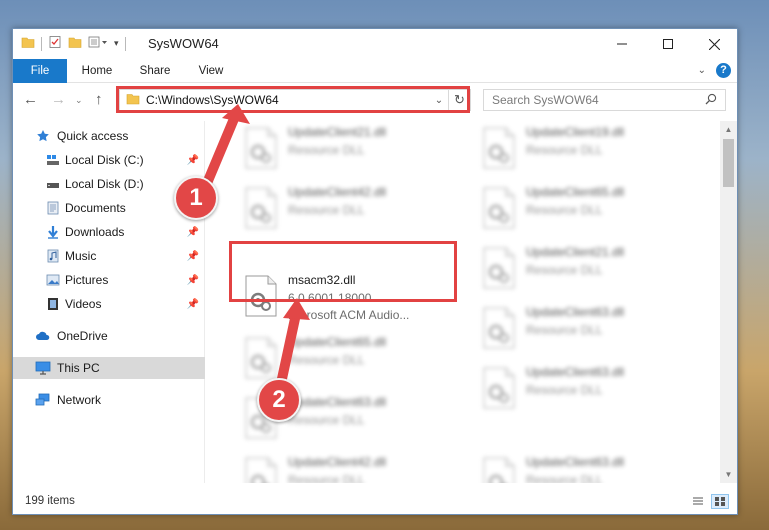 Image resolution: width=769 pixels, height=530 pixels. I want to click on sidebar-item-label: Local Disk (C:), so click(104, 160).